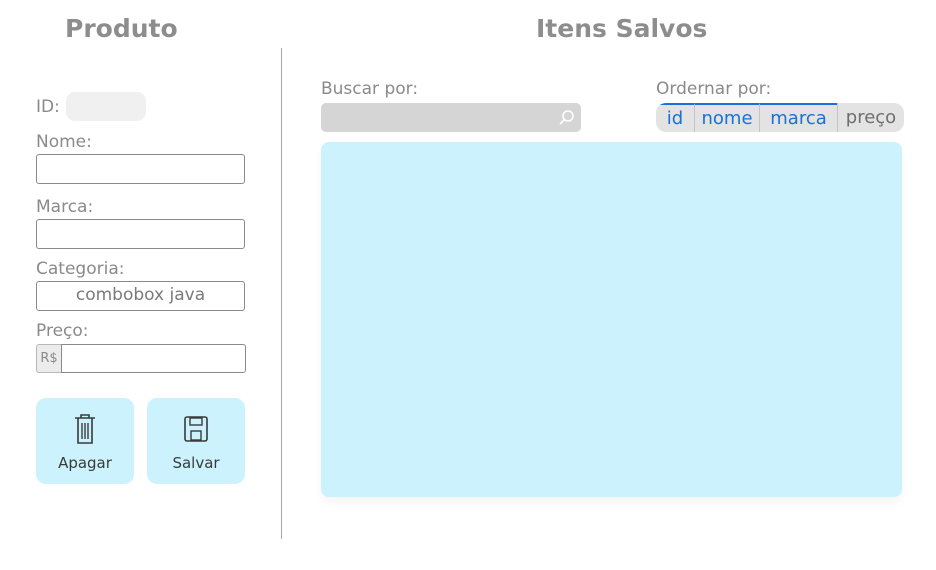  Describe the element at coordinates (714, 89) in the screenshot. I see `sort-label: Ordernar por:` at that location.